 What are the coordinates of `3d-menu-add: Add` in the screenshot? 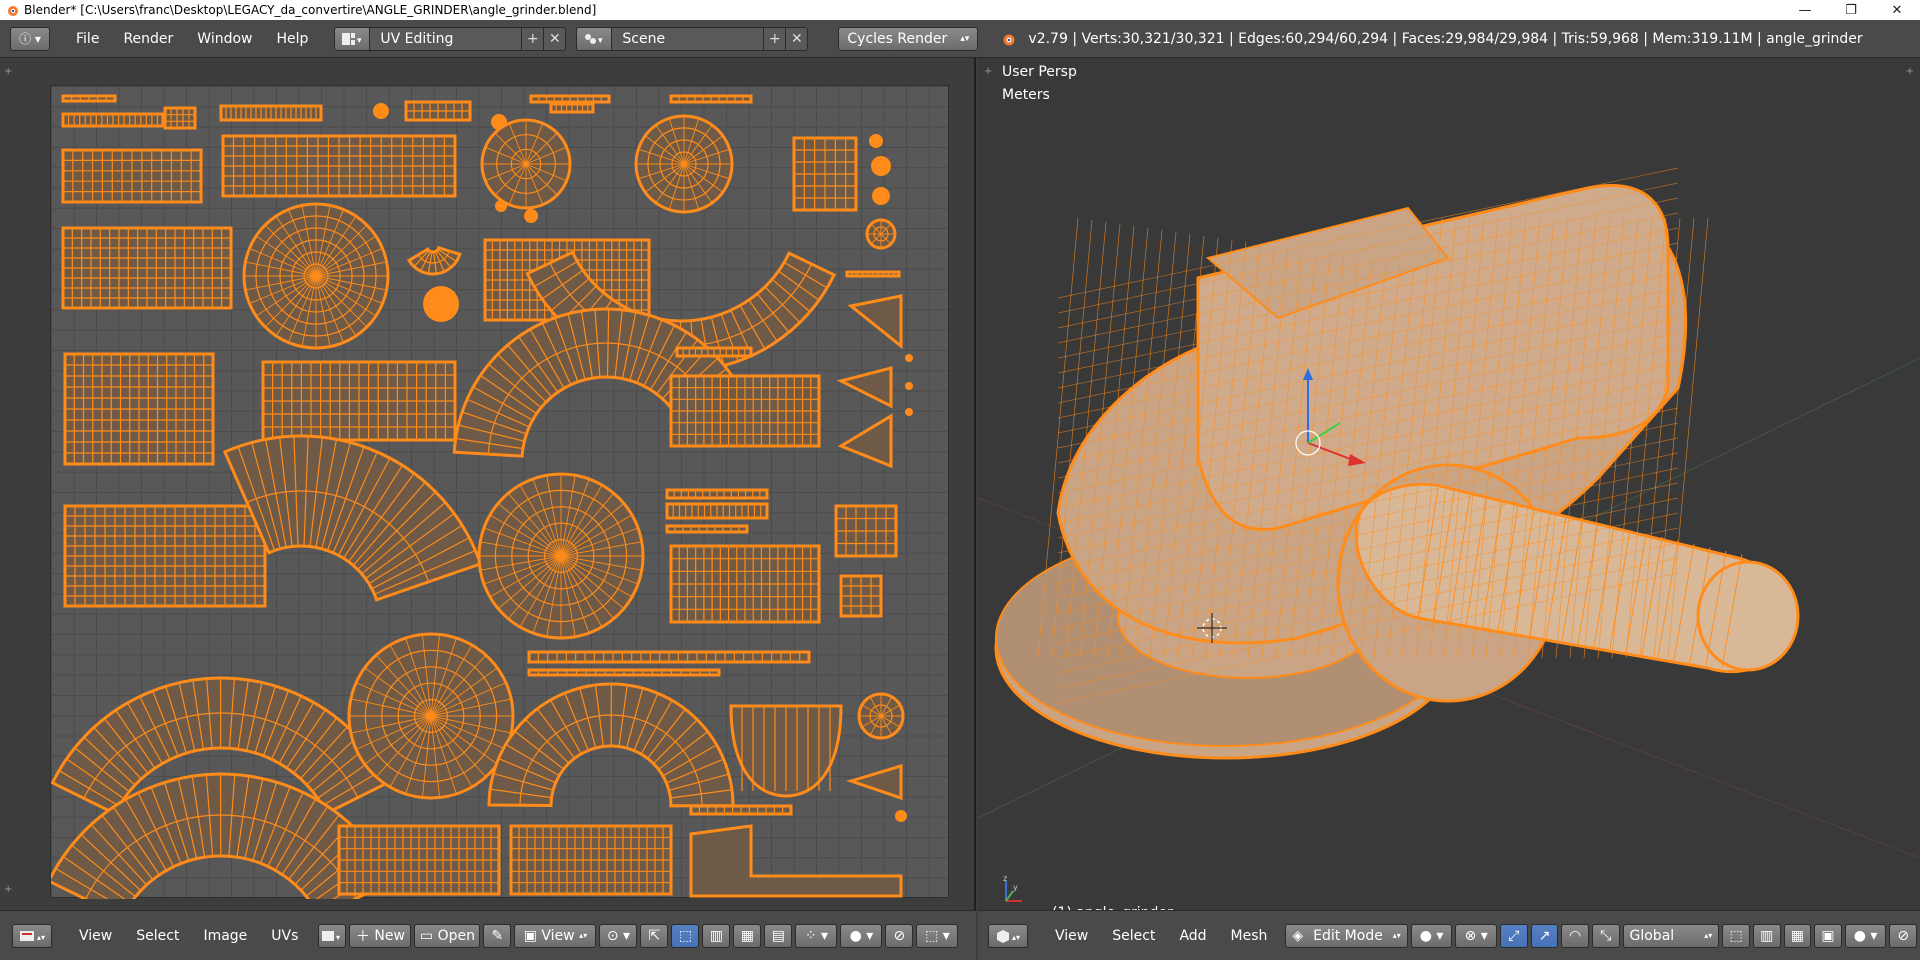 It's located at (1192, 936).